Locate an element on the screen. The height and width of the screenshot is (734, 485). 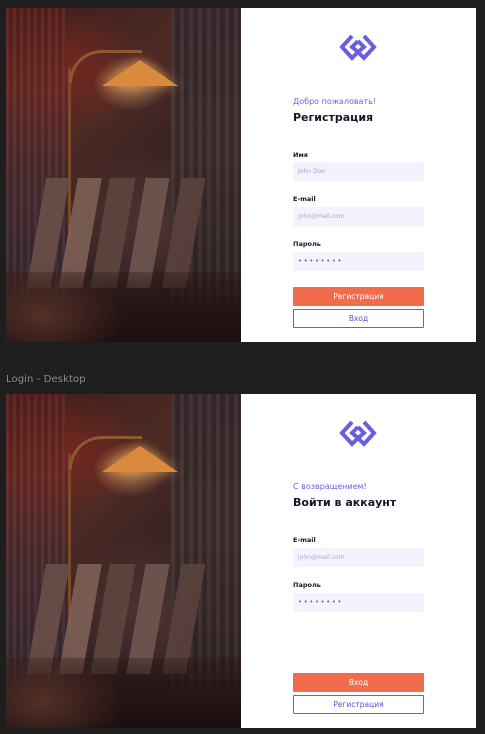
page-title: Войти в аккаунт is located at coordinates (345, 502).